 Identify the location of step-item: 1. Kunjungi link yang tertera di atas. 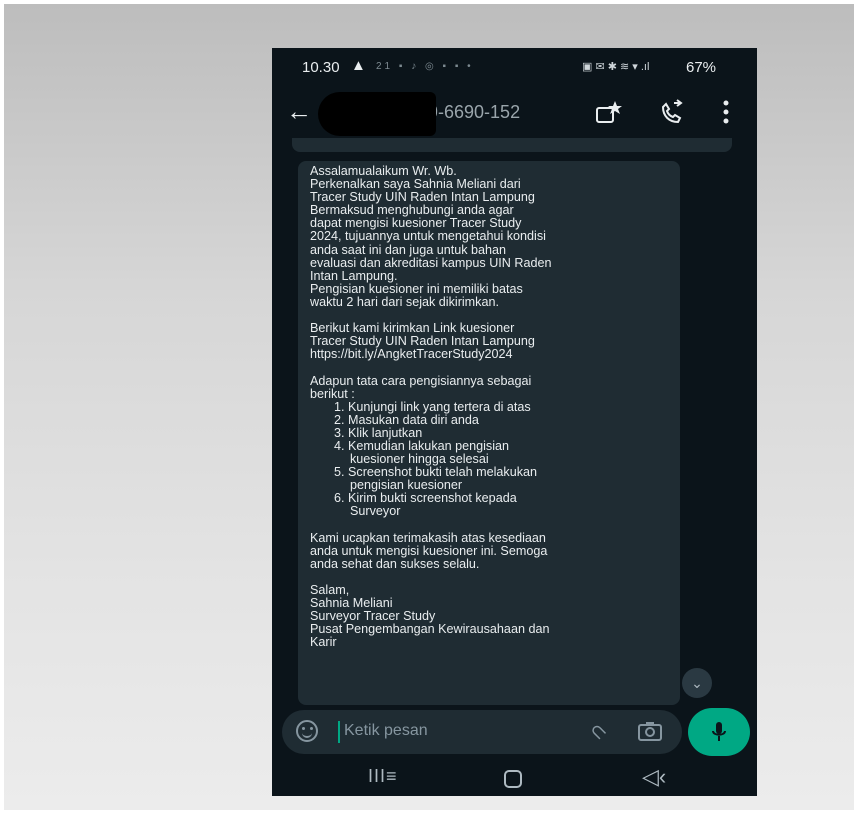
(432, 406).